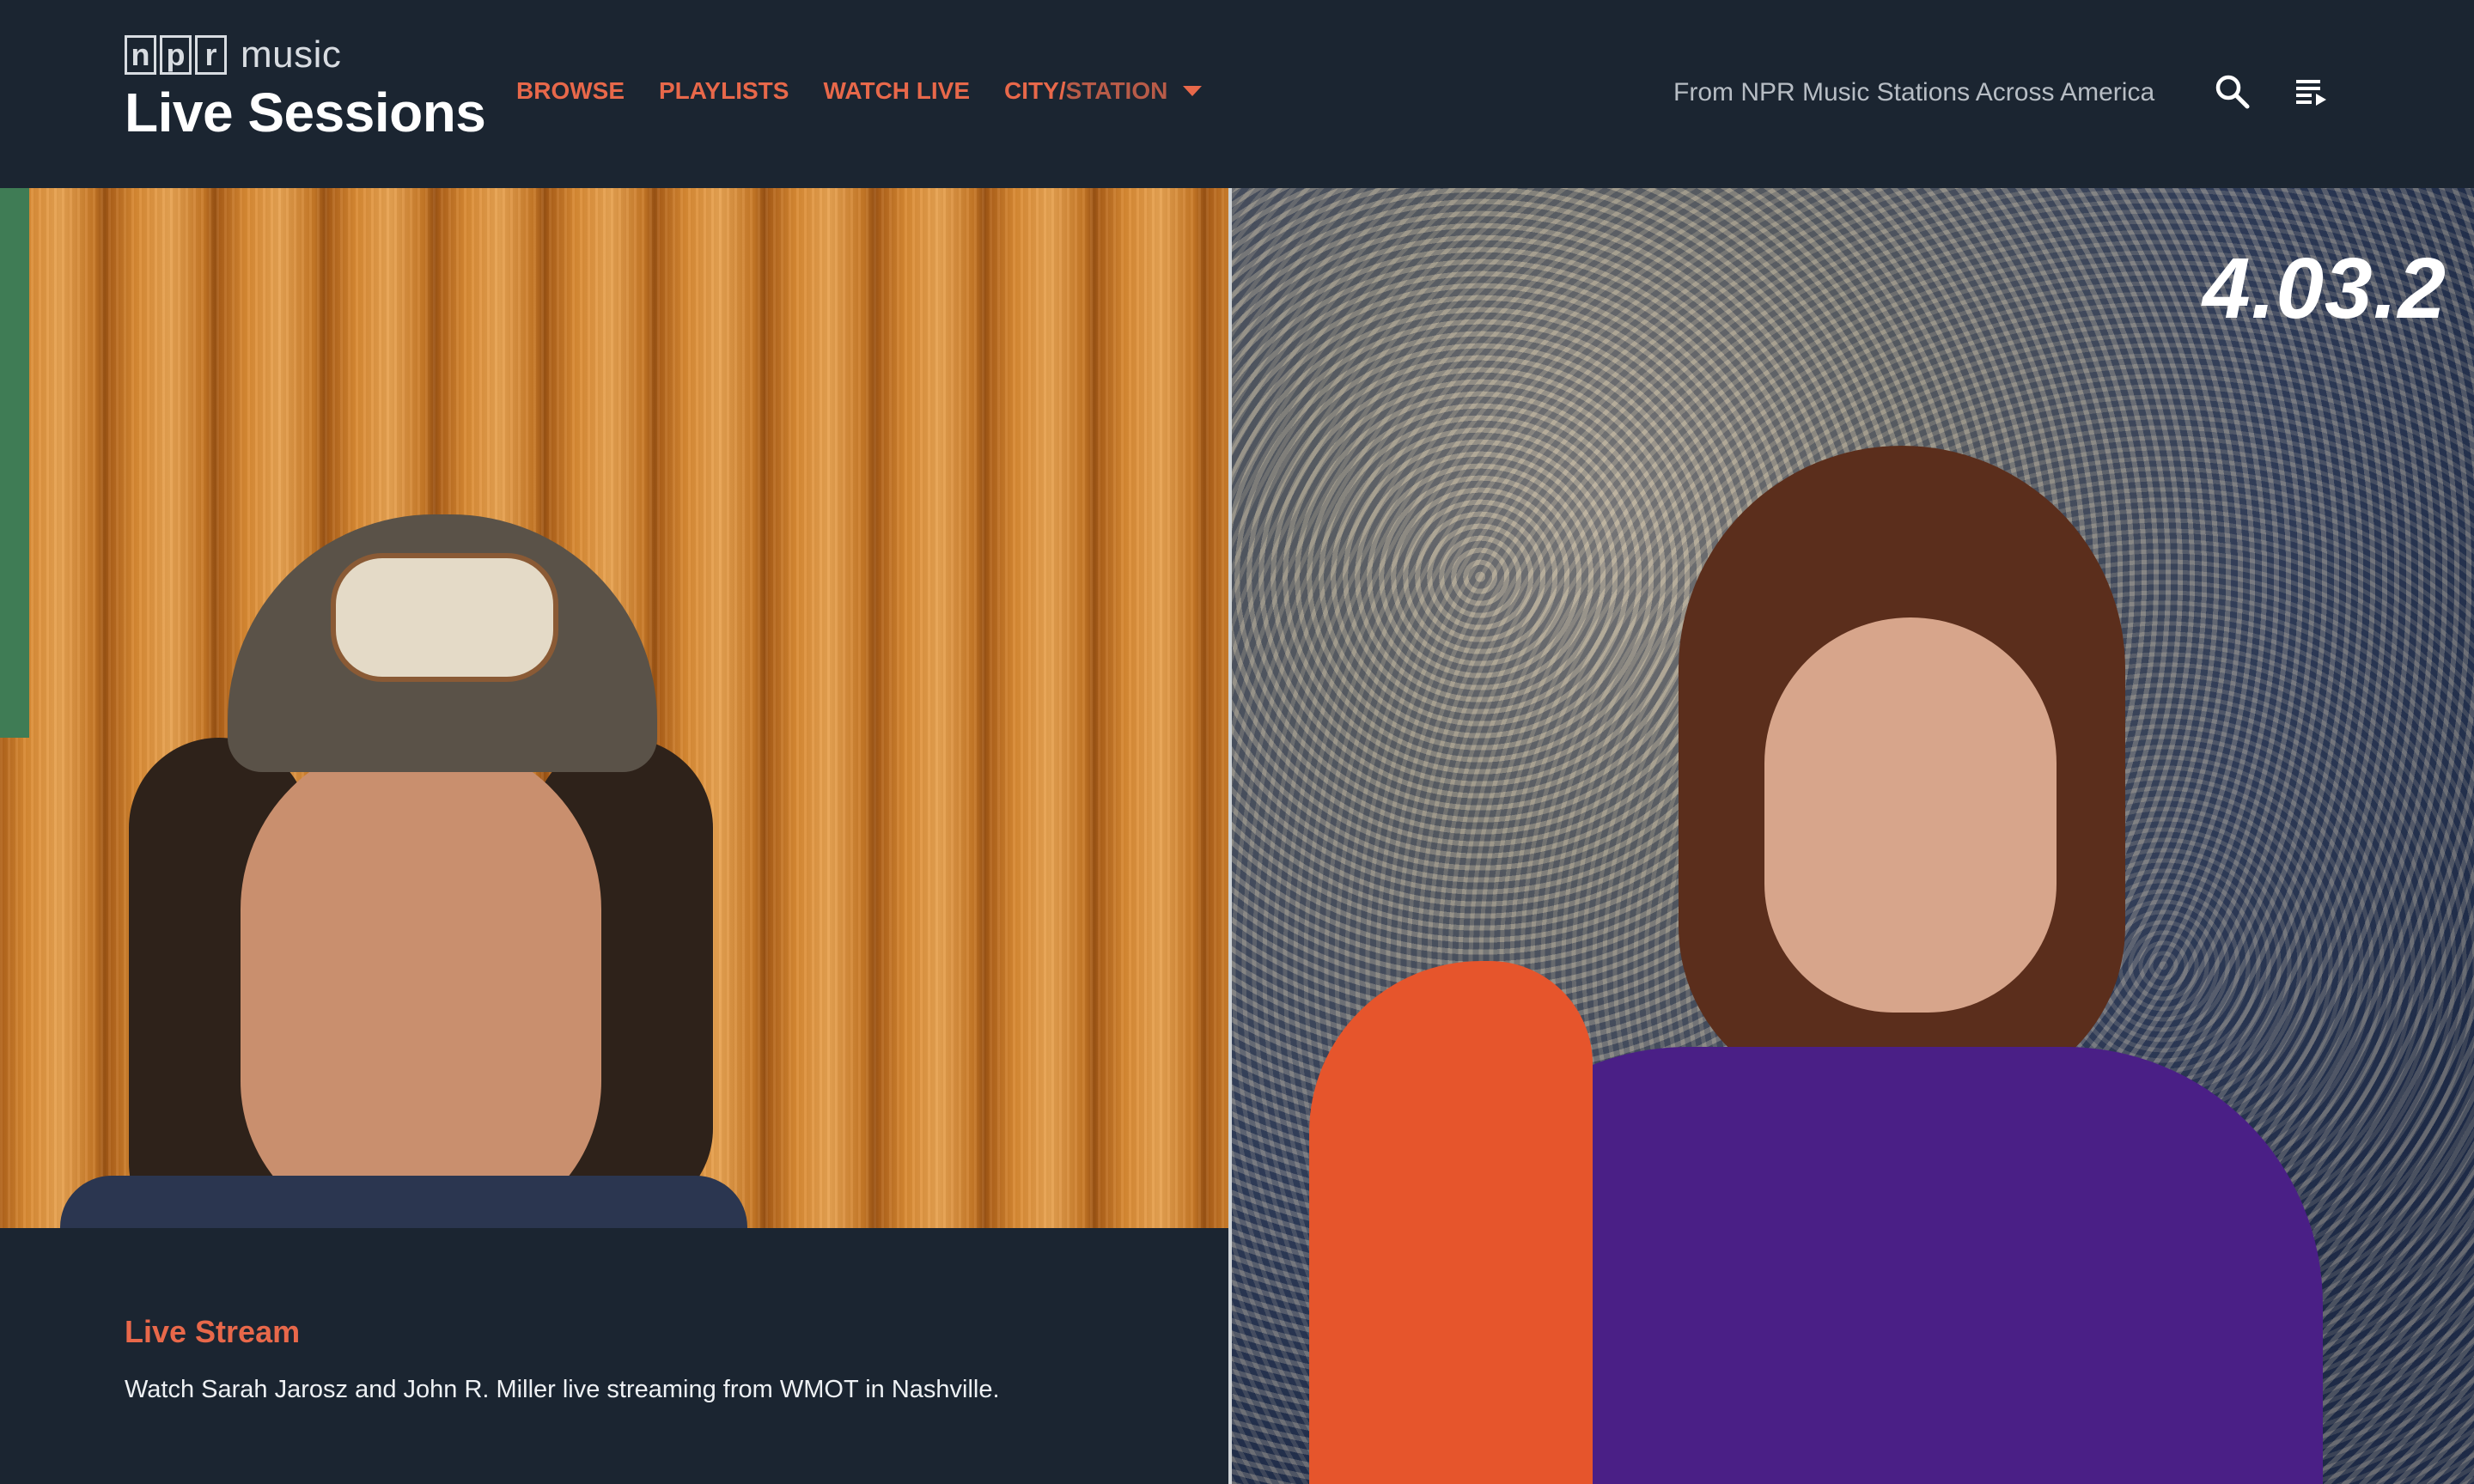  What do you see at coordinates (291, 54) in the screenshot?
I see `npr-logo-music: music` at bounding box center [291, 54].